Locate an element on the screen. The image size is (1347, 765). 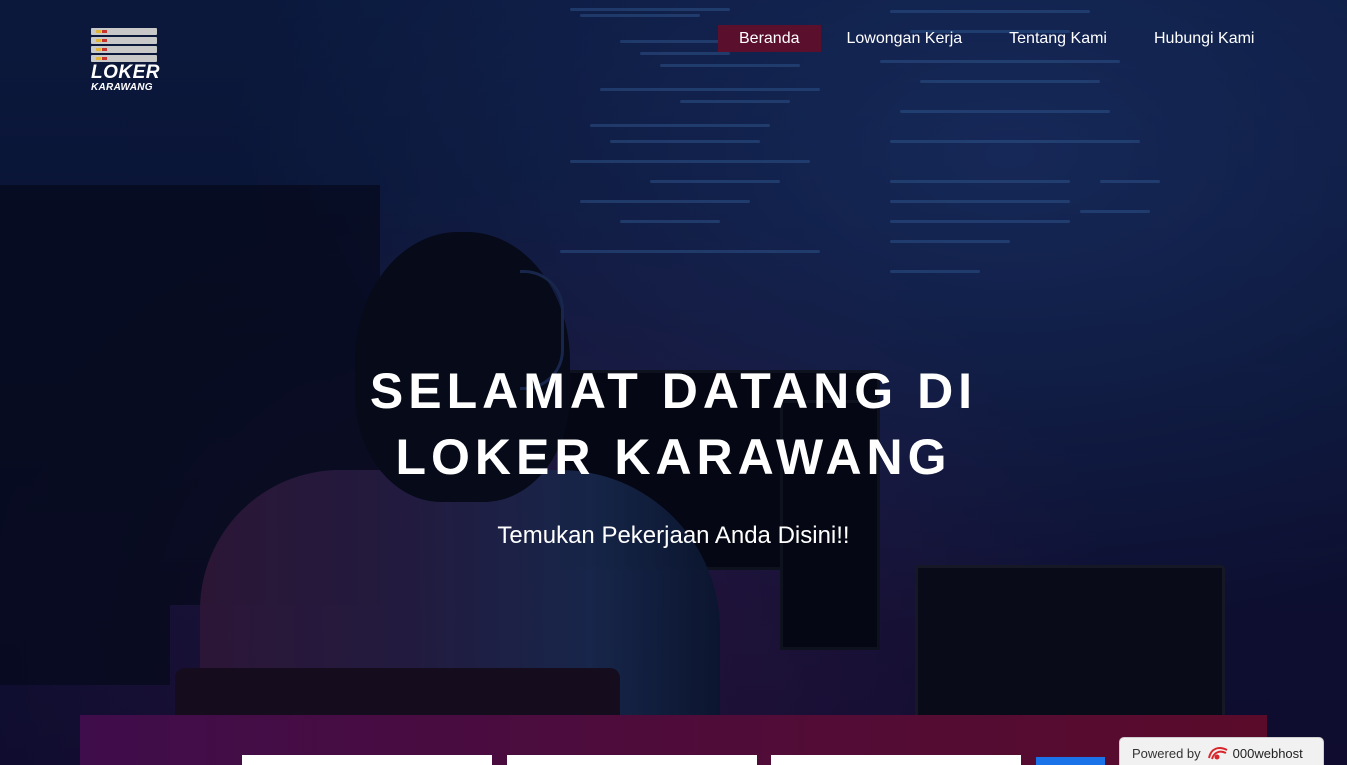
powered-by-badge: Powered by 000webhost is located at coordinates (1221, 751).